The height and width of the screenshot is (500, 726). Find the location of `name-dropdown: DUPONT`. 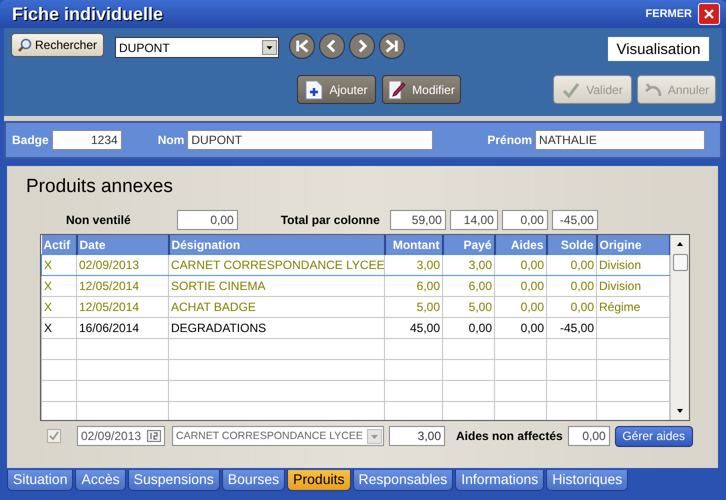

name-dropdown: DUPONT is located at coordinates (197, 47).